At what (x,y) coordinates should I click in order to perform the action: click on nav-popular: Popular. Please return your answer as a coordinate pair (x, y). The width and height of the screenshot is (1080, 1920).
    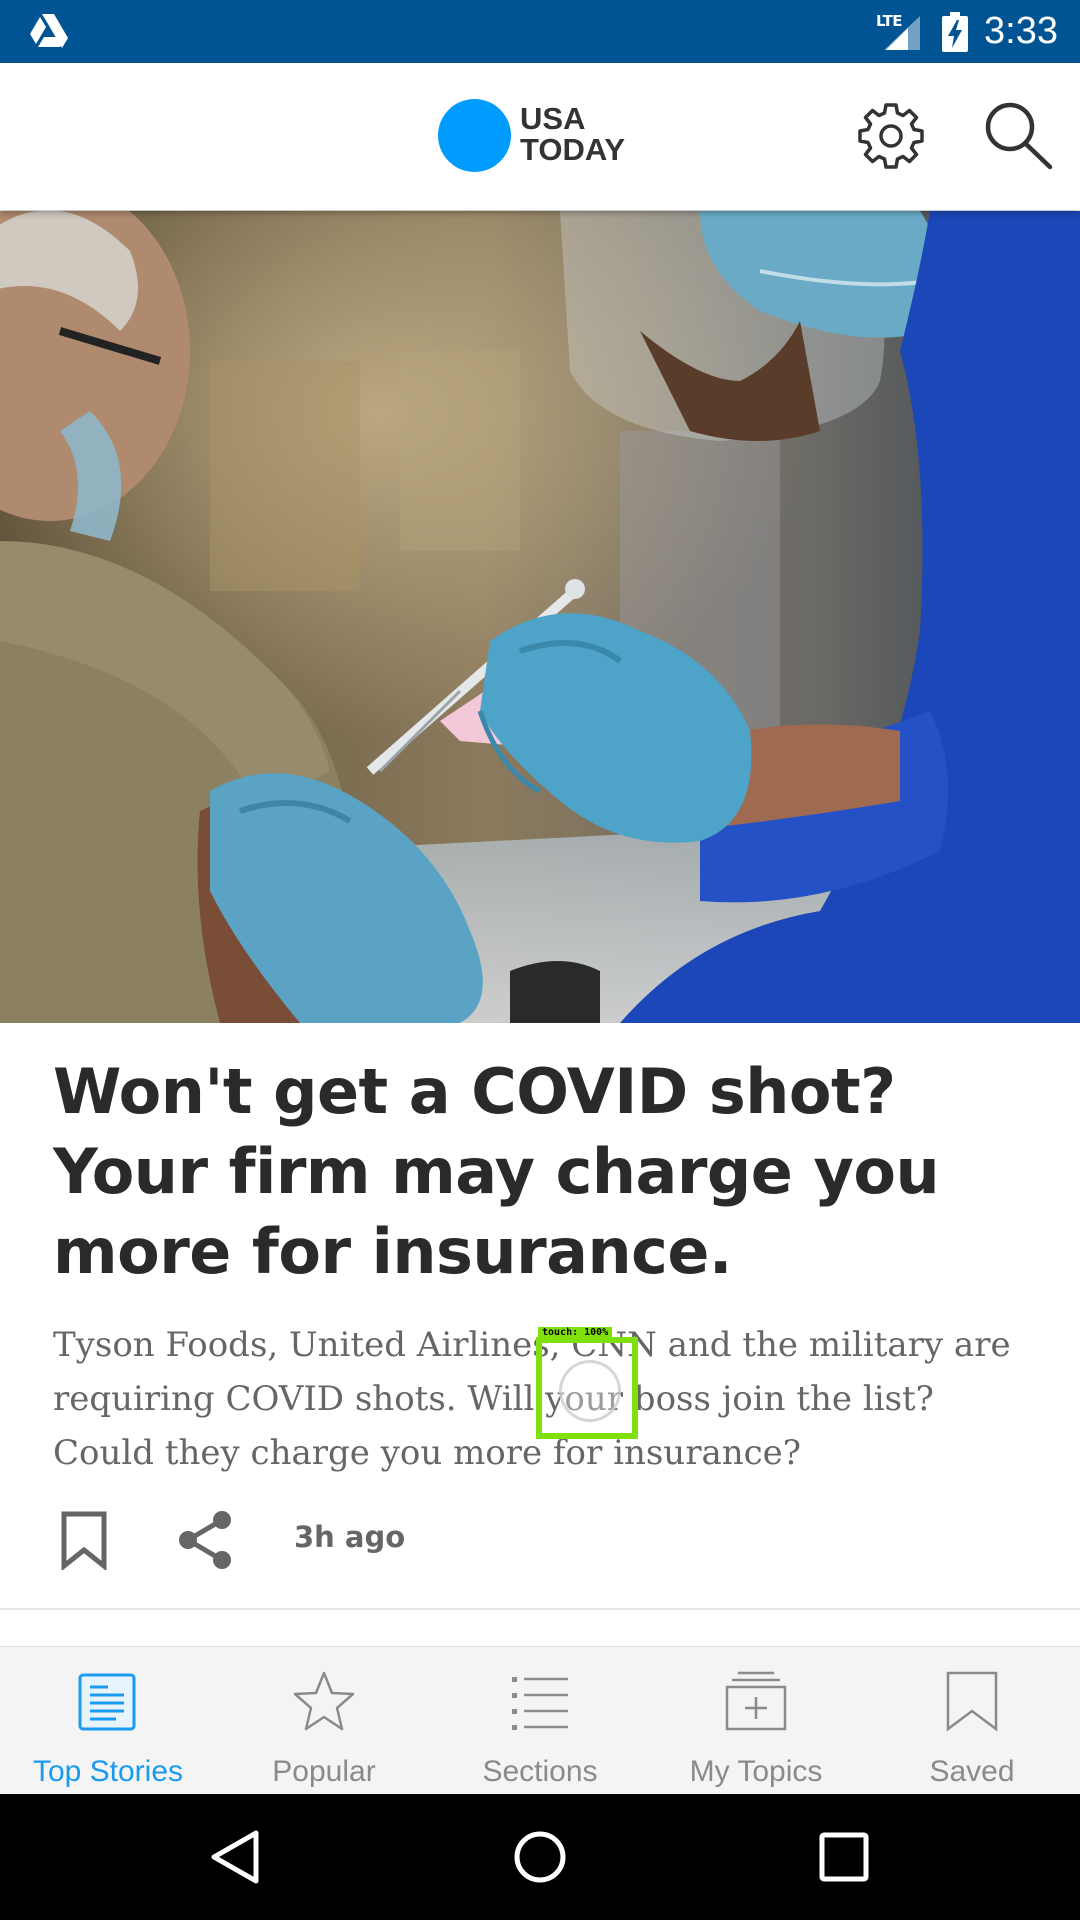
    Looking at the image, I should click on (324, 1721).